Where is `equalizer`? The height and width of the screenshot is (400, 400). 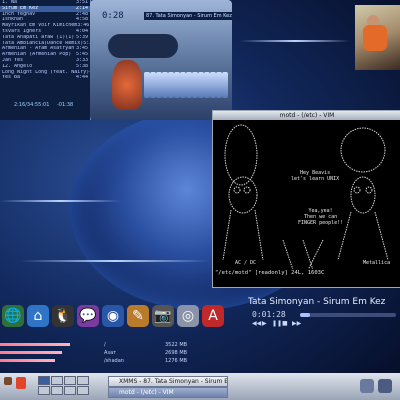 equalizer is located at coordinates (187, 87).